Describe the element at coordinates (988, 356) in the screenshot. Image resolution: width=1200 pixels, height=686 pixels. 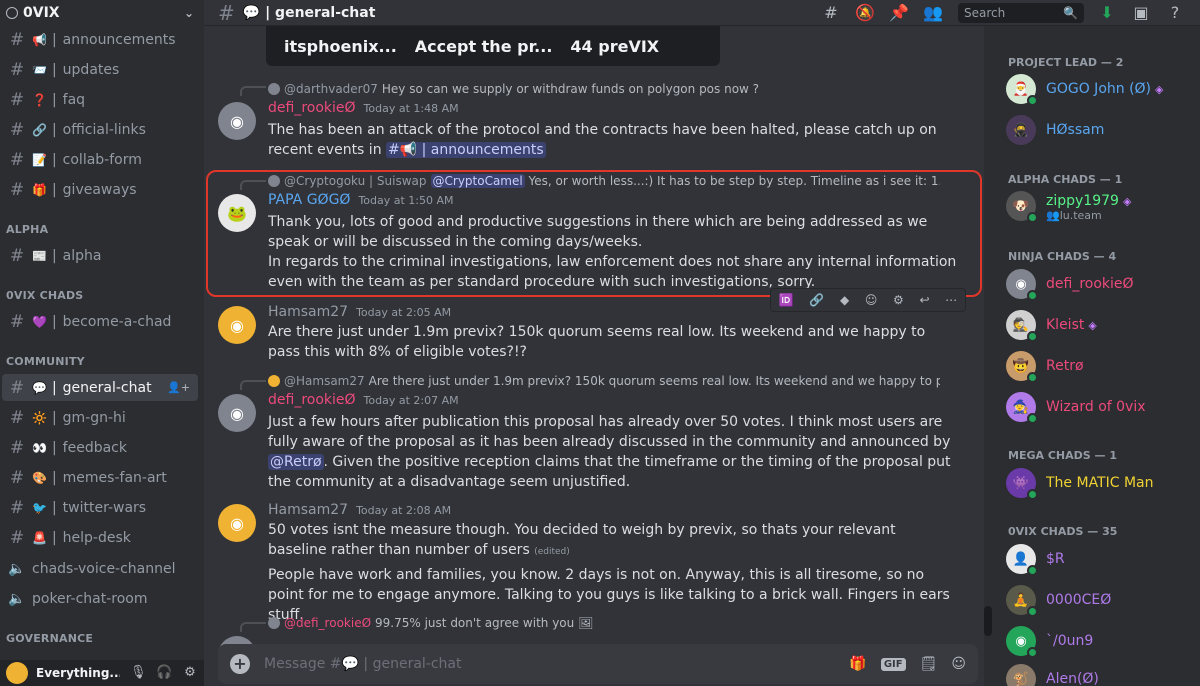
I see `scrollbar` at that location.